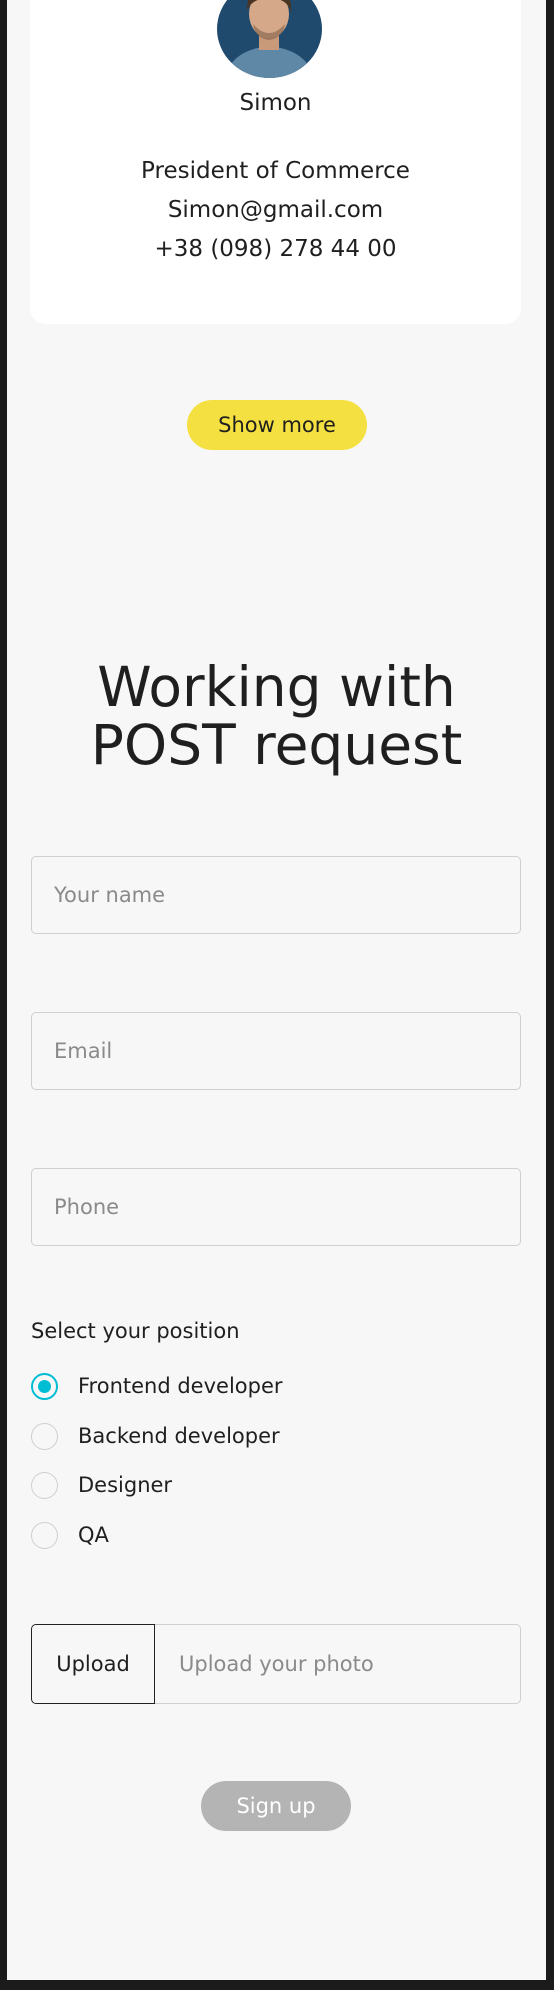  I want to click on radio-qa: QA, so click(70, 1535).